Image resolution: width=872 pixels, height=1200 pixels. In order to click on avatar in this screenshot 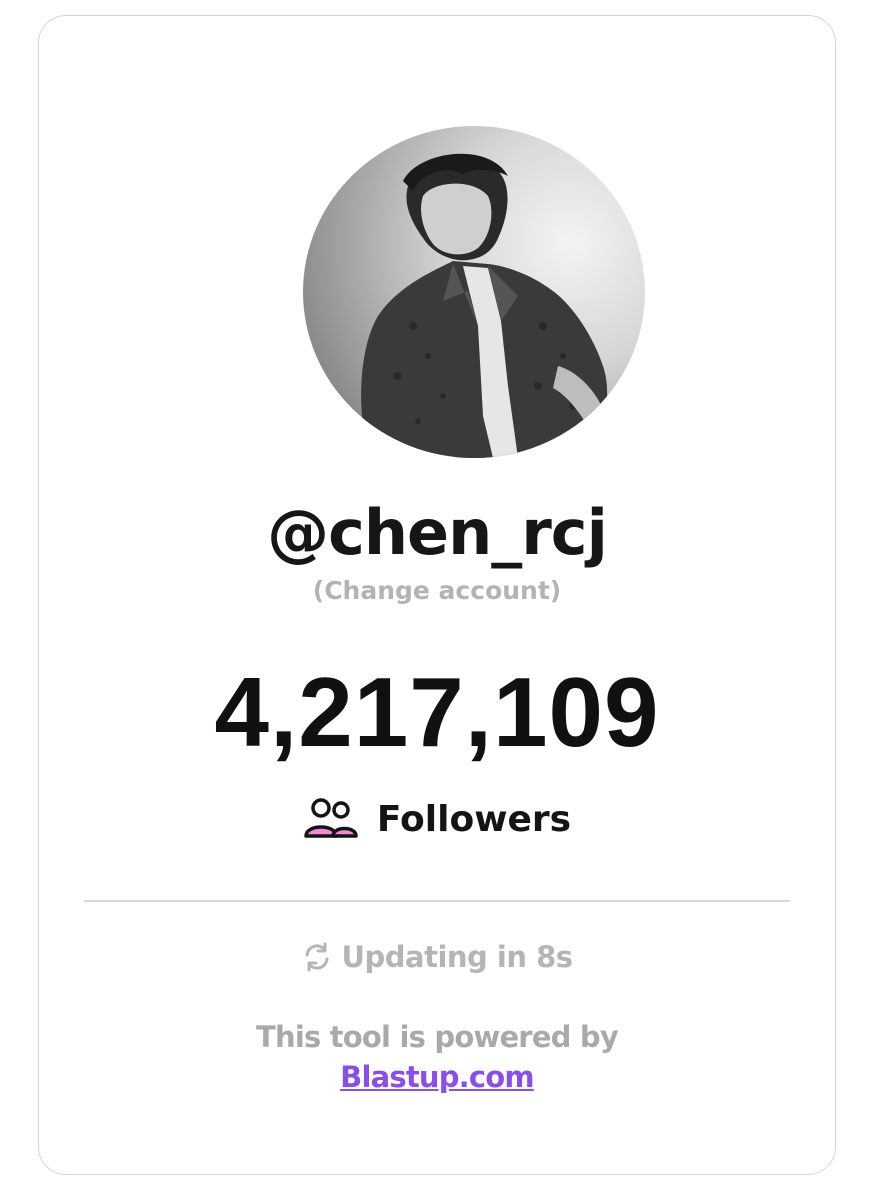, I will do `click(474, 292)`.